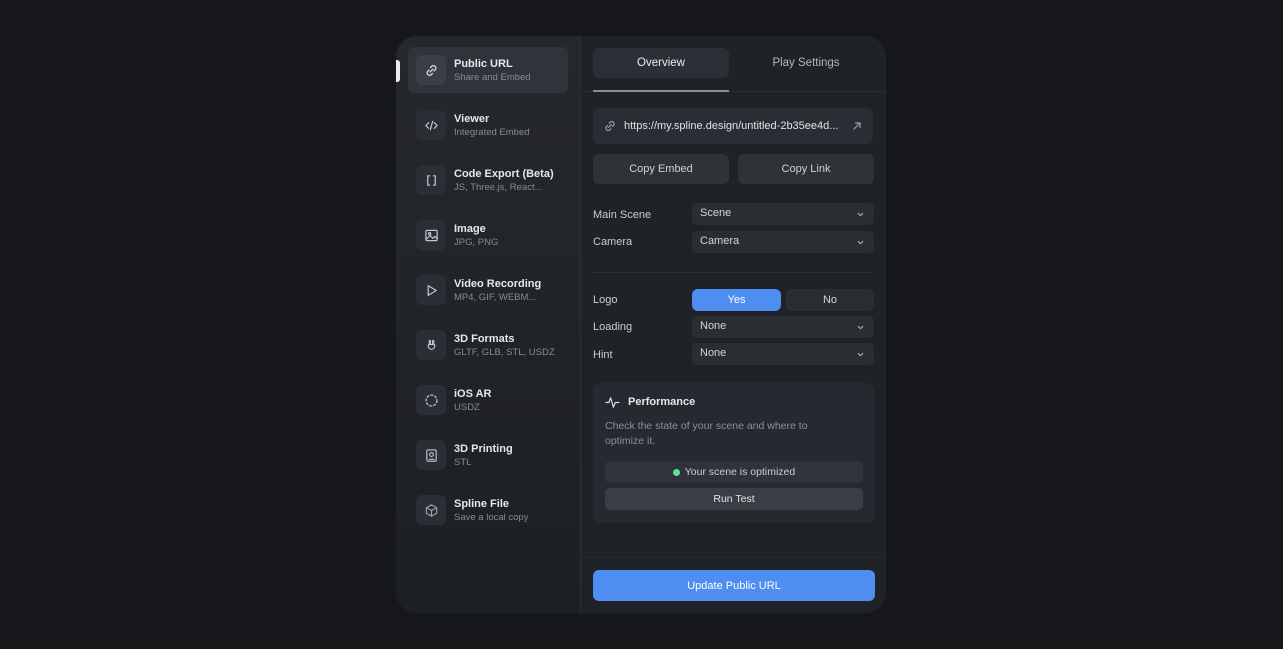 Image resolution: width=1283 pixels, height=649 pixels. I want to click on main-scene-value: Scene, so click(716, 213).